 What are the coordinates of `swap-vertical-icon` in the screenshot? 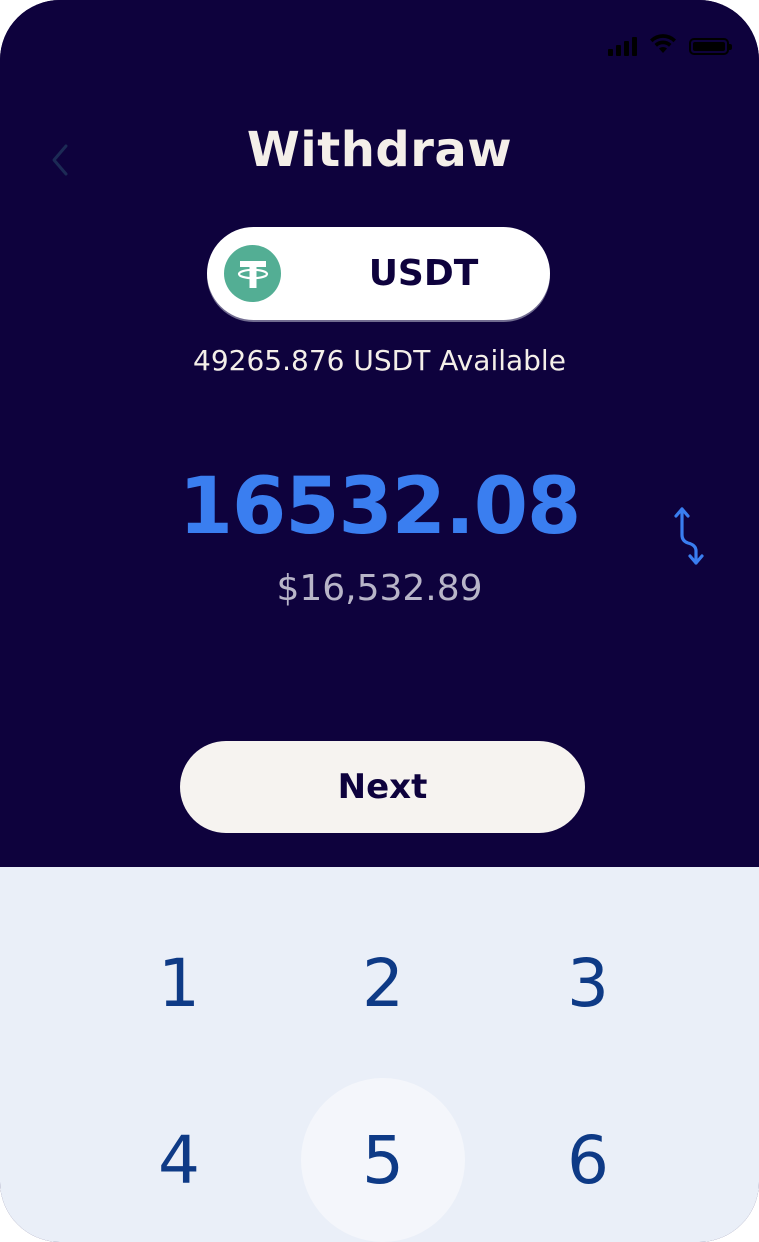 It's located at (689, 536).